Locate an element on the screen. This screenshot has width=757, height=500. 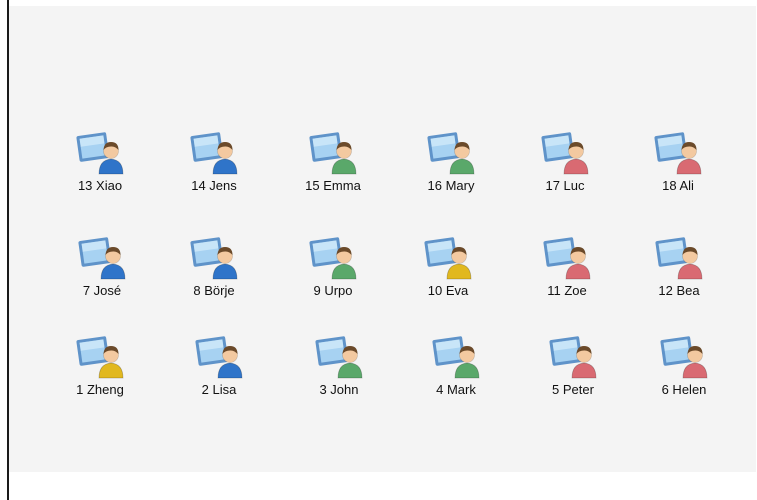
student-station-7: 7 José is located at coordinates (102, 273).